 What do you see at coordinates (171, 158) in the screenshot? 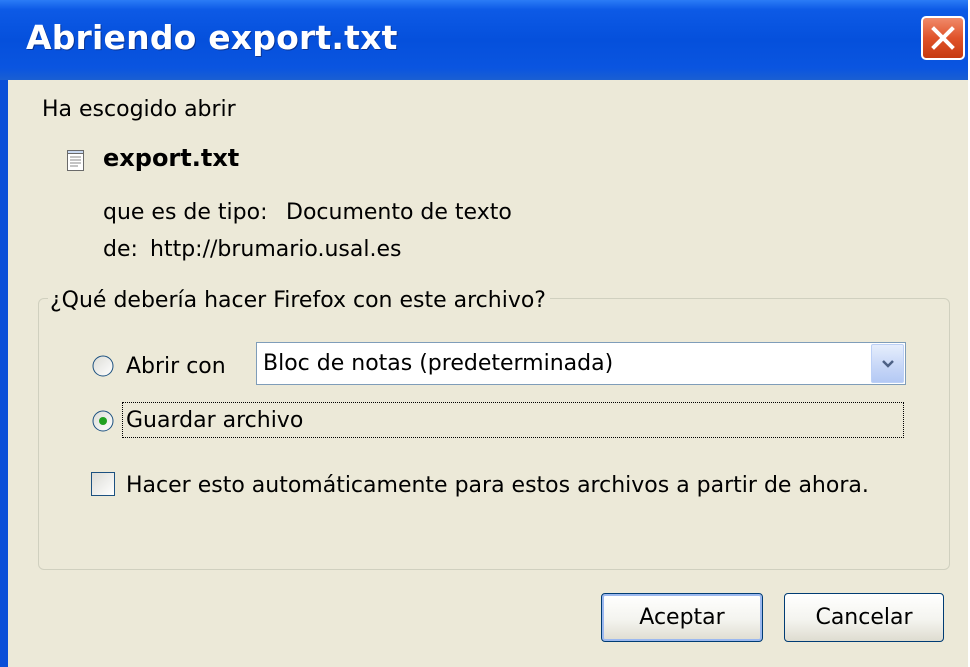
I see `file-name: export.txt` at bounding box center [171, 158].